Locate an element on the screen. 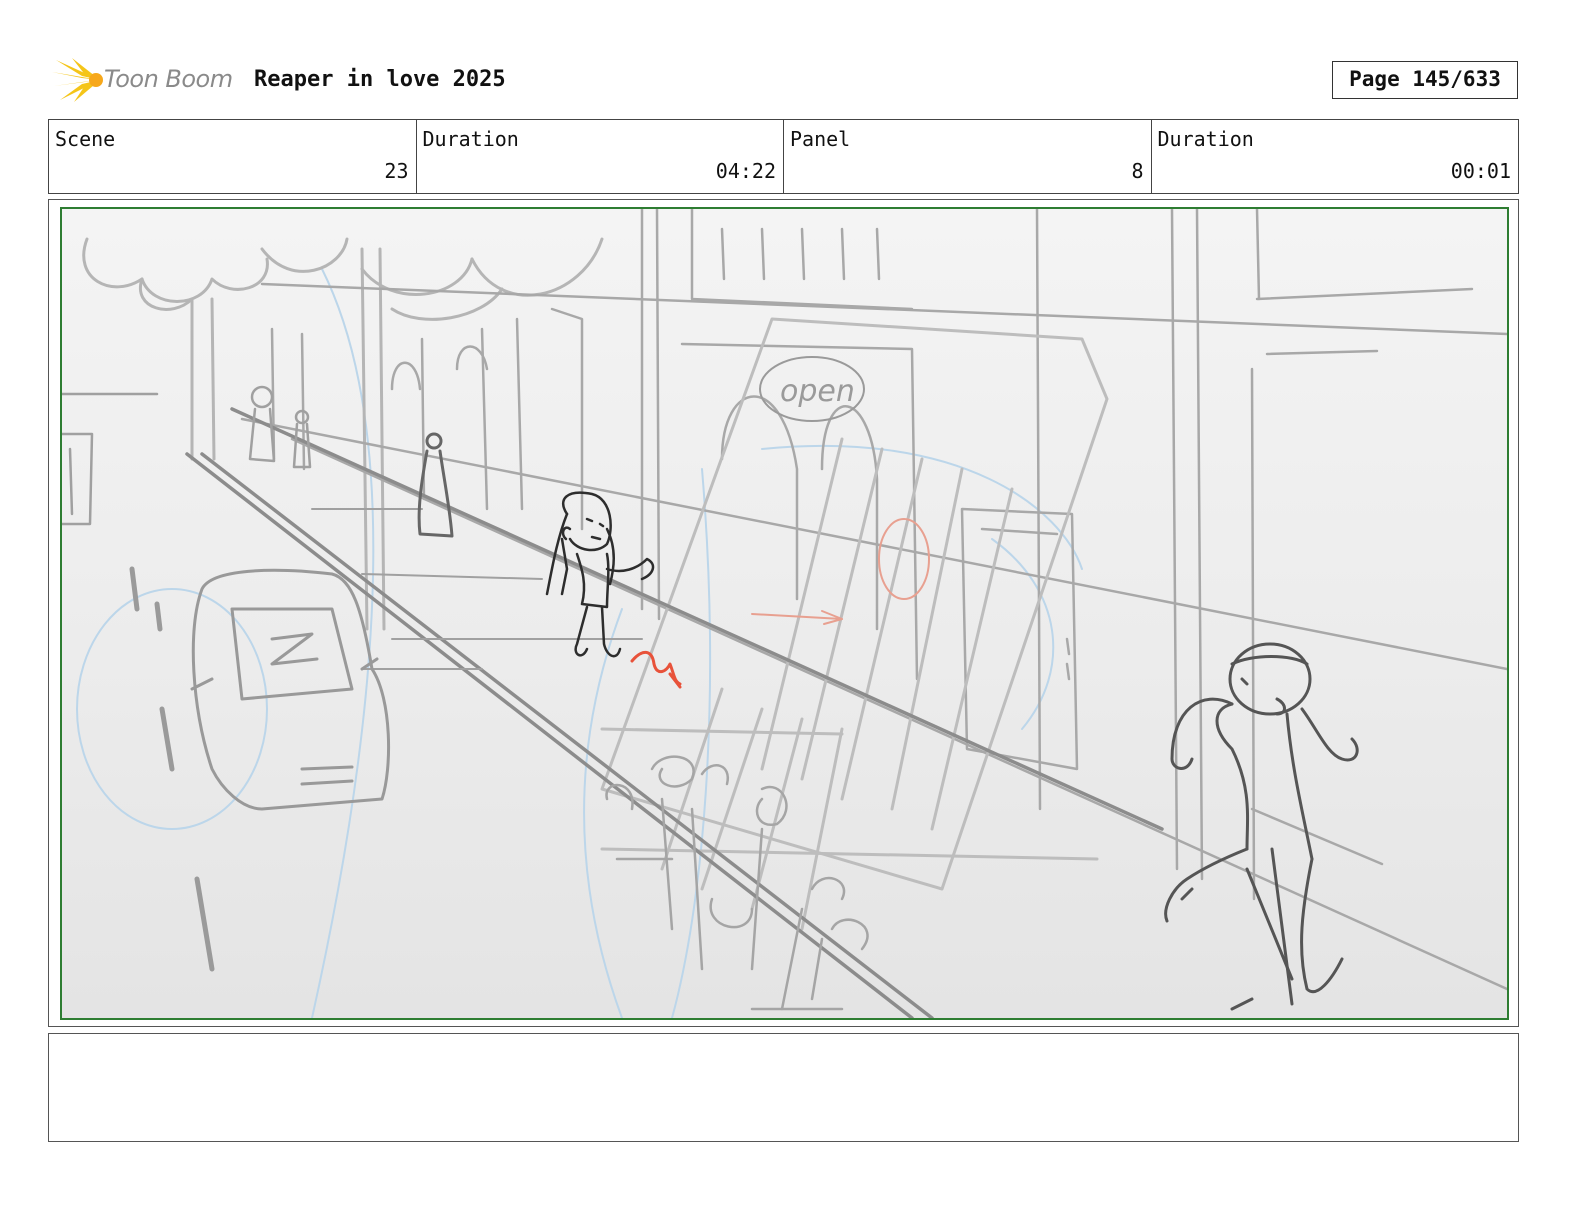 The image size is (1584, 1224). sunburst-logo-icon is located at coordinates (77, 80).